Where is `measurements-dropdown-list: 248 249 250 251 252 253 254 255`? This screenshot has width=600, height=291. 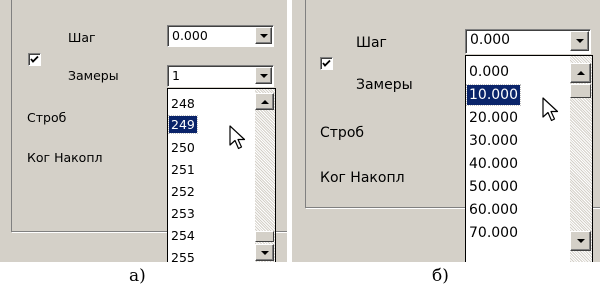
measurements-dropdown-list: 248 249 250 251 252 253 254 255 is located at coordinates (221, 175).